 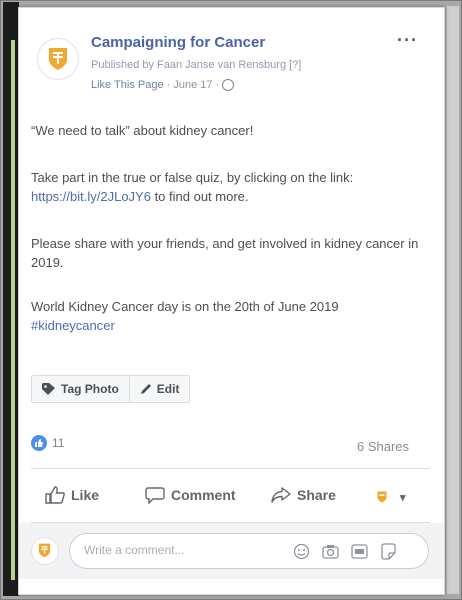 I want to click on commenter-avatar, so click(x=45, y=551).